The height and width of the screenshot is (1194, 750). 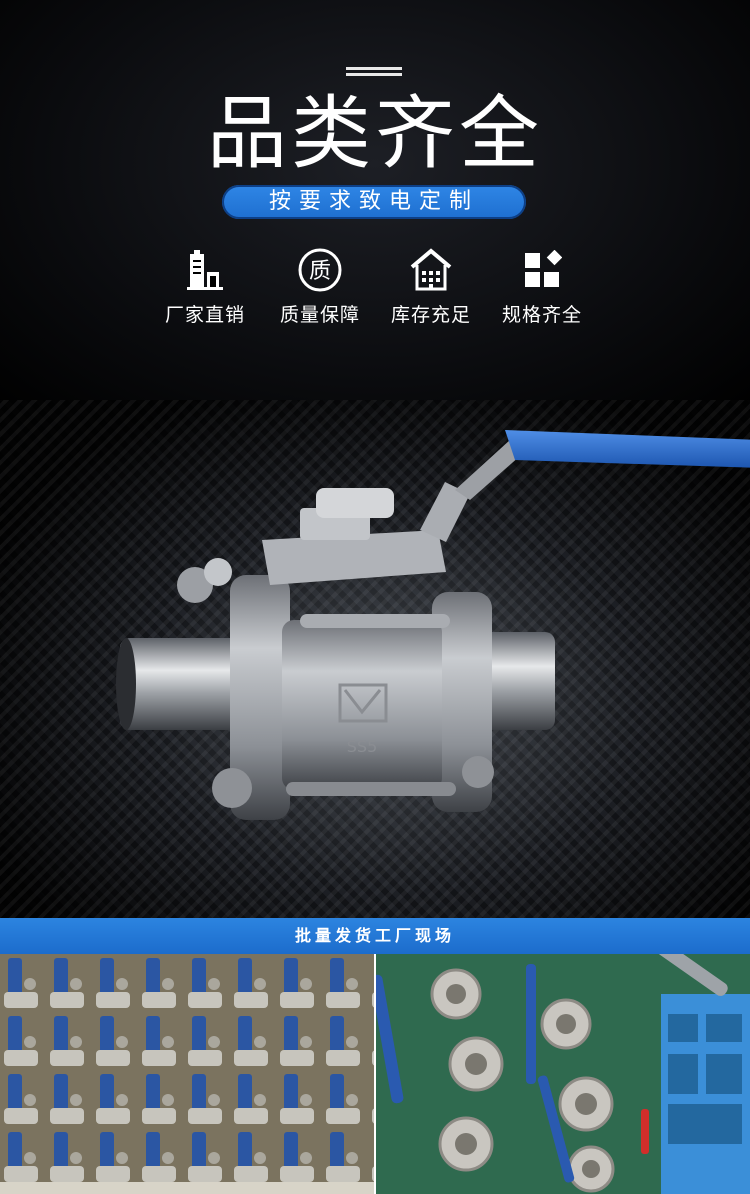 I want to click on page-title: 品类齐全, so click(x=375, y=133).